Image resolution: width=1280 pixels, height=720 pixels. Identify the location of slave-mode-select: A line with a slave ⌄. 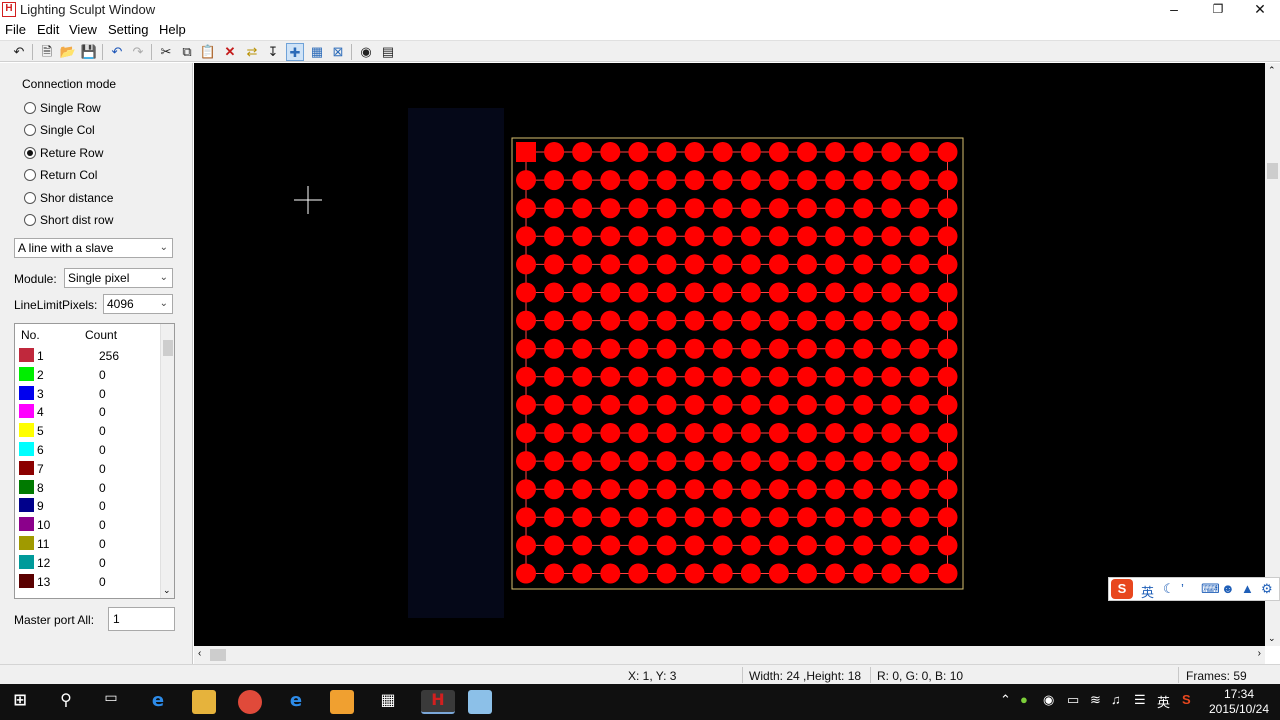
(93, 248).